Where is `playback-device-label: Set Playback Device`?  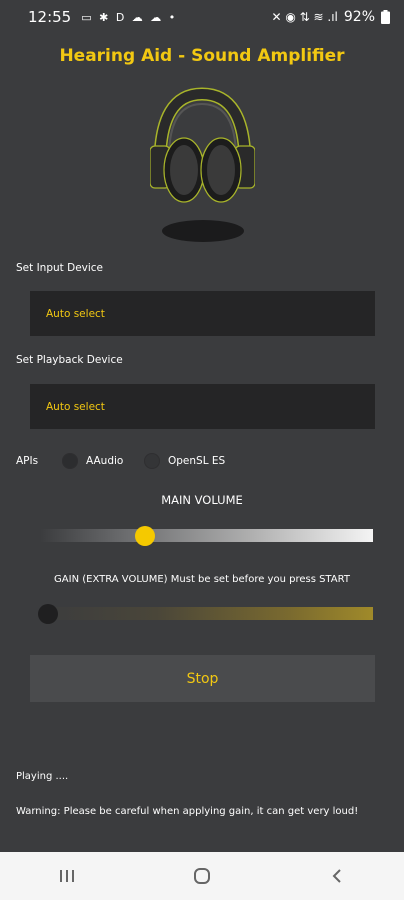 playback-device-label: Set Playback Device is located at coordinates (69, 360).